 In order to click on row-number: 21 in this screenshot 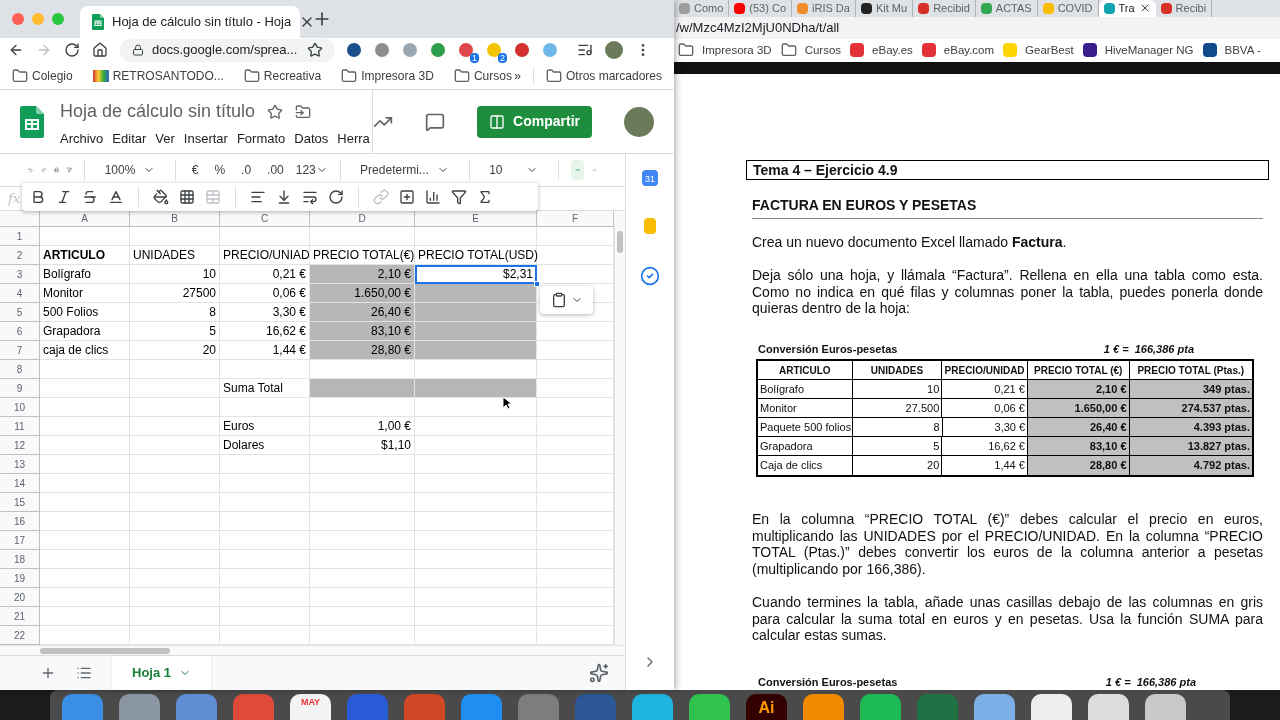, I will do `click(20, 616)`.